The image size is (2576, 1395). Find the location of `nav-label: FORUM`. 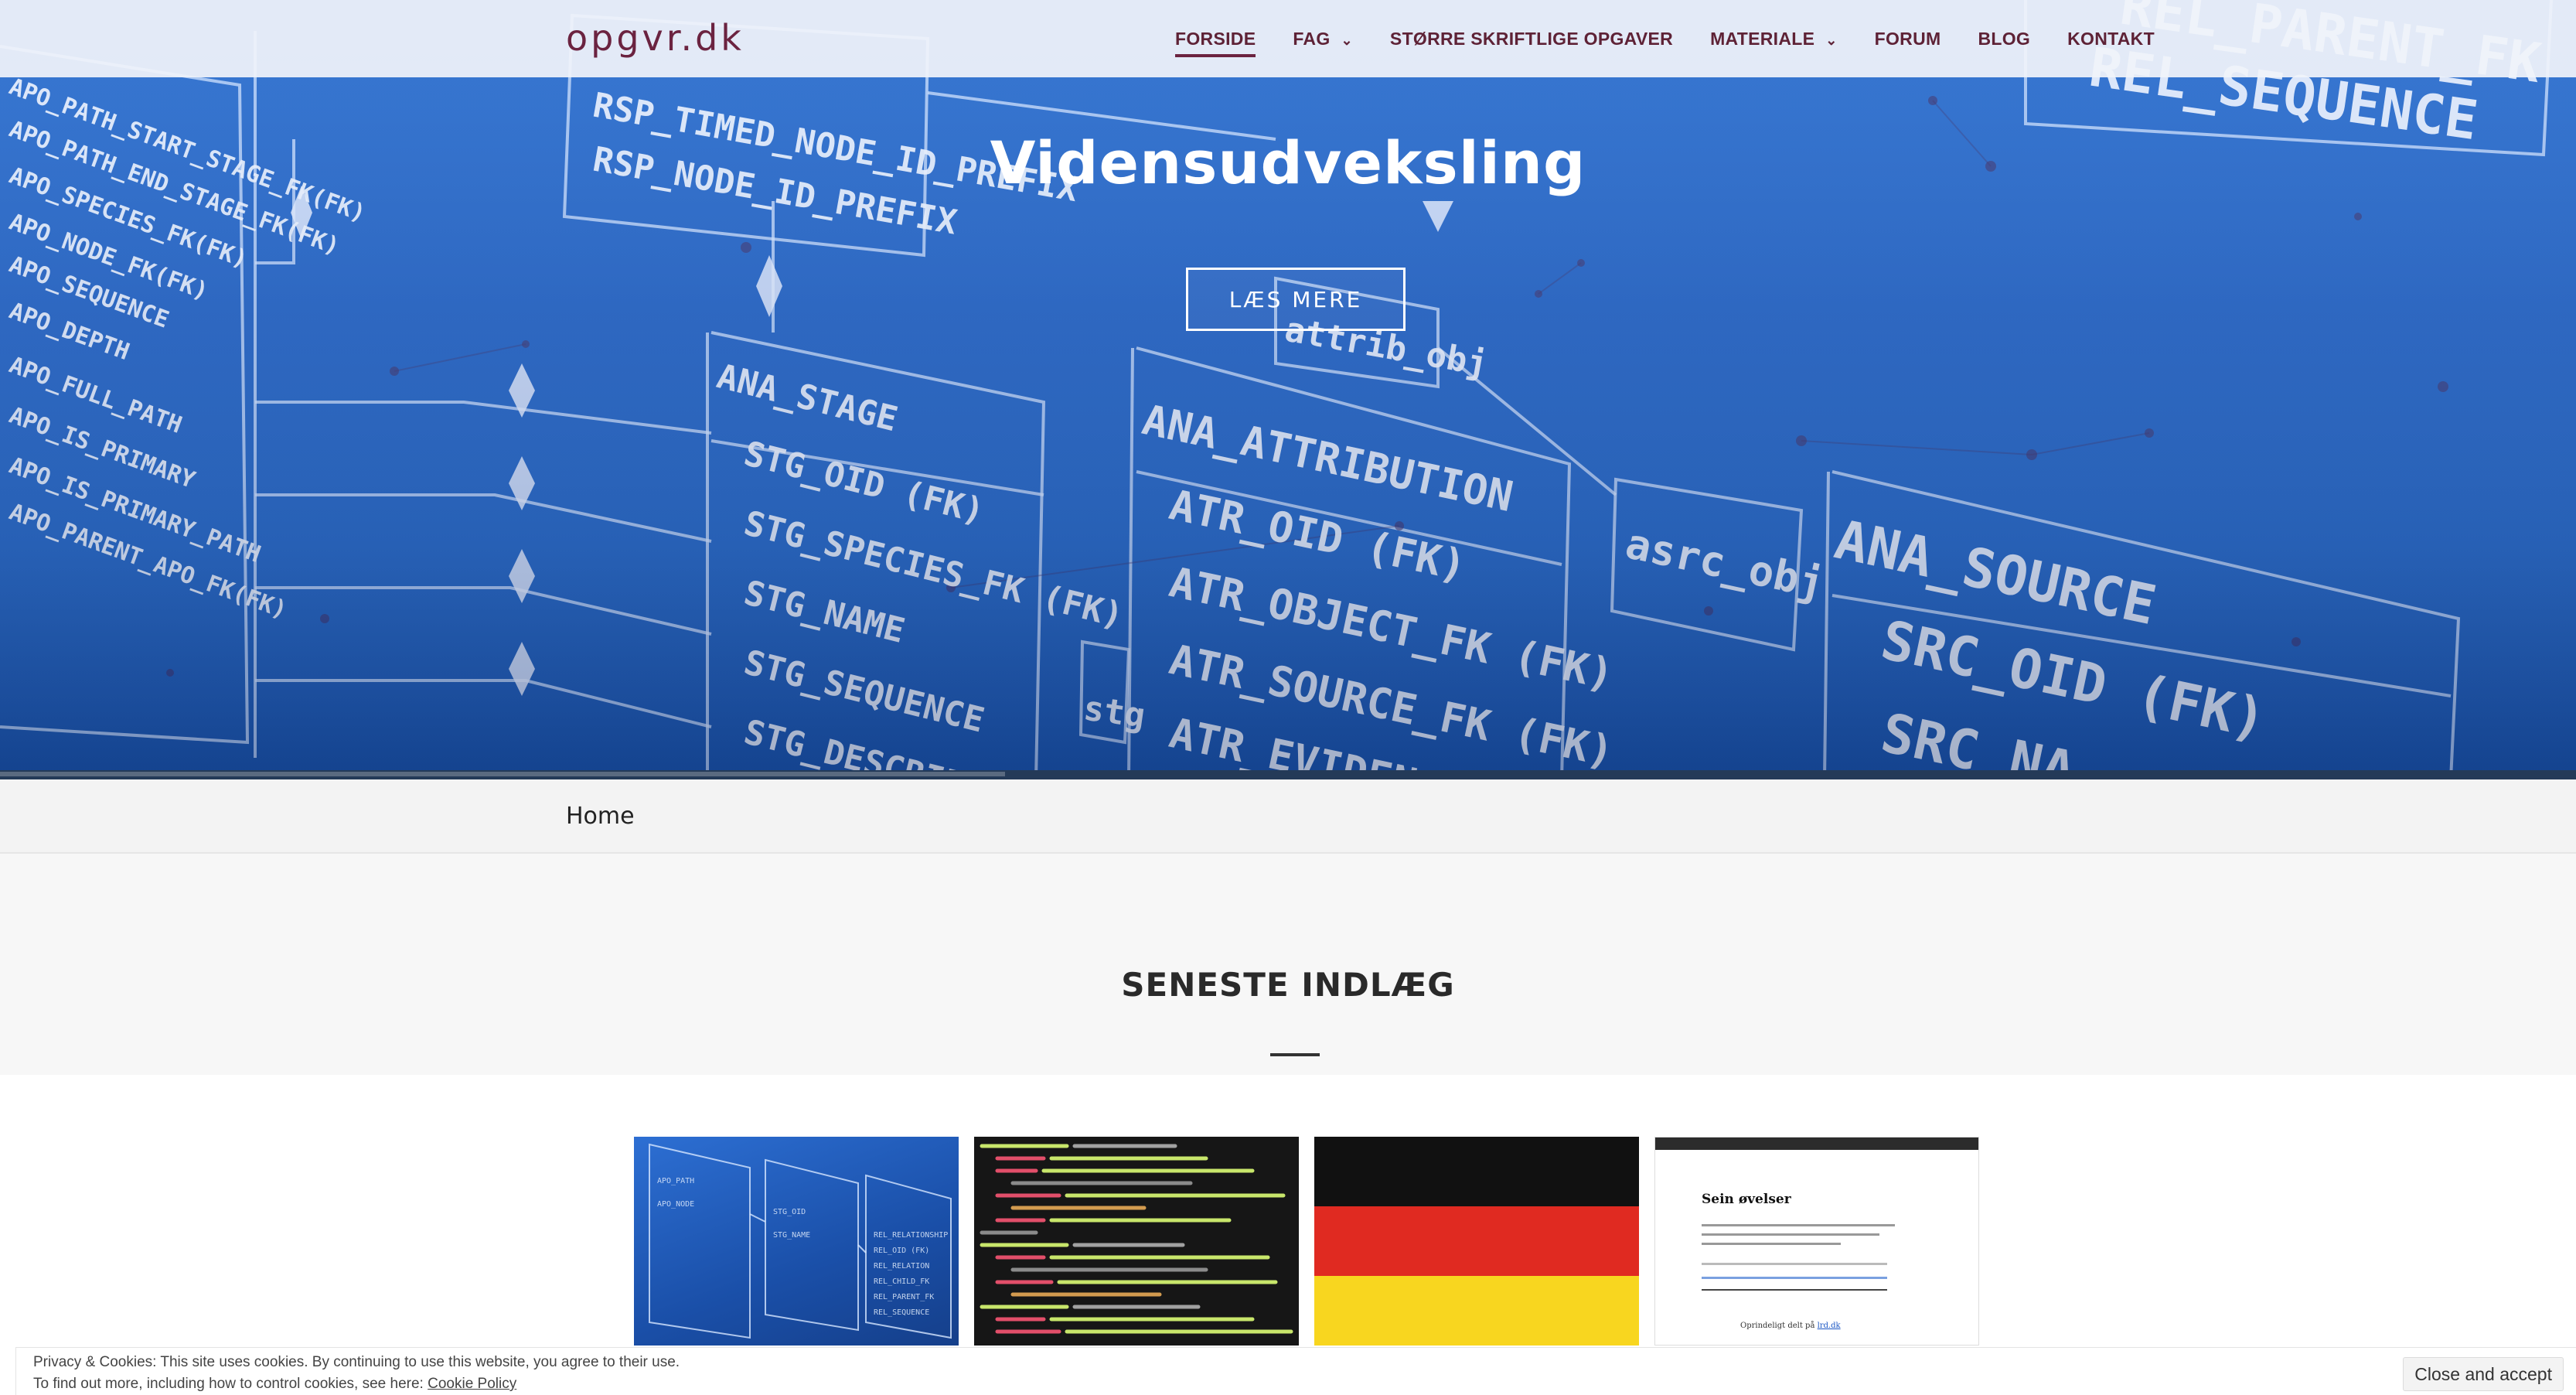

nav-label: FORUM is located at coordinates (1907, 38).